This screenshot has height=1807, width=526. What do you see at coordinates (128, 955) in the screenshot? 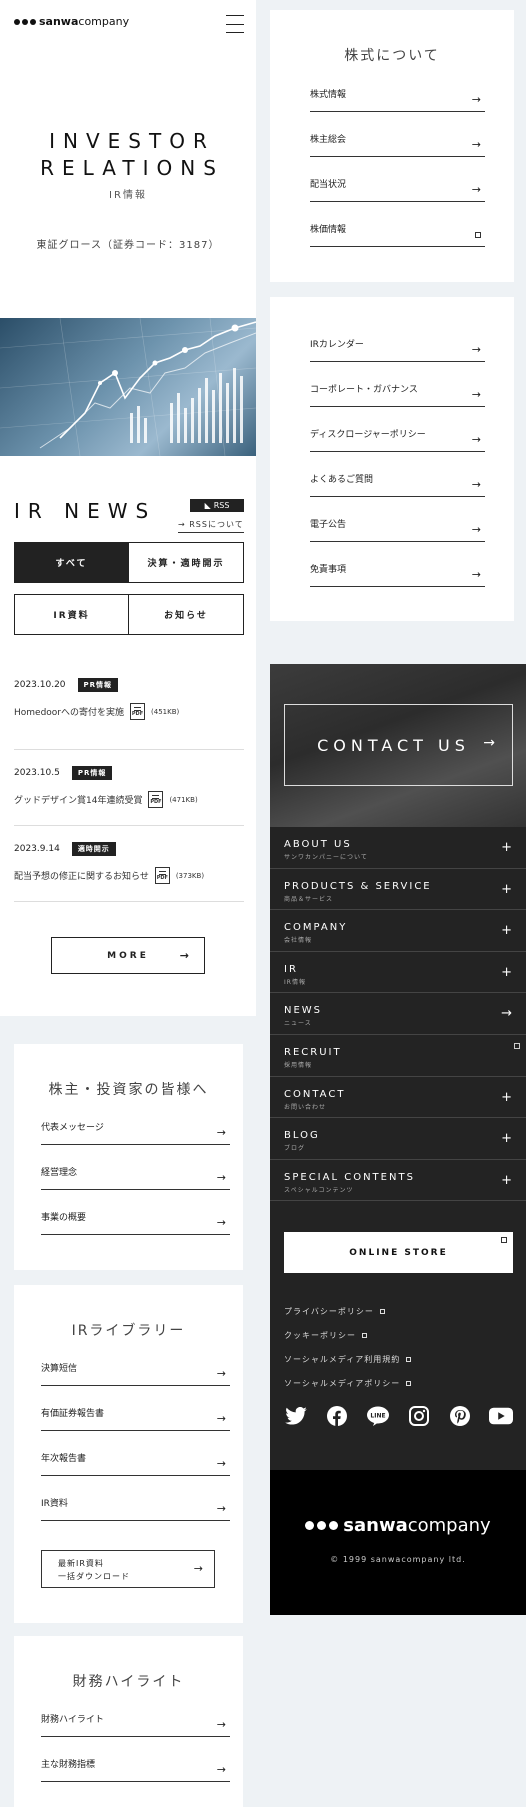
I see `more-button: MORE →` at bounding box center [128, 955].